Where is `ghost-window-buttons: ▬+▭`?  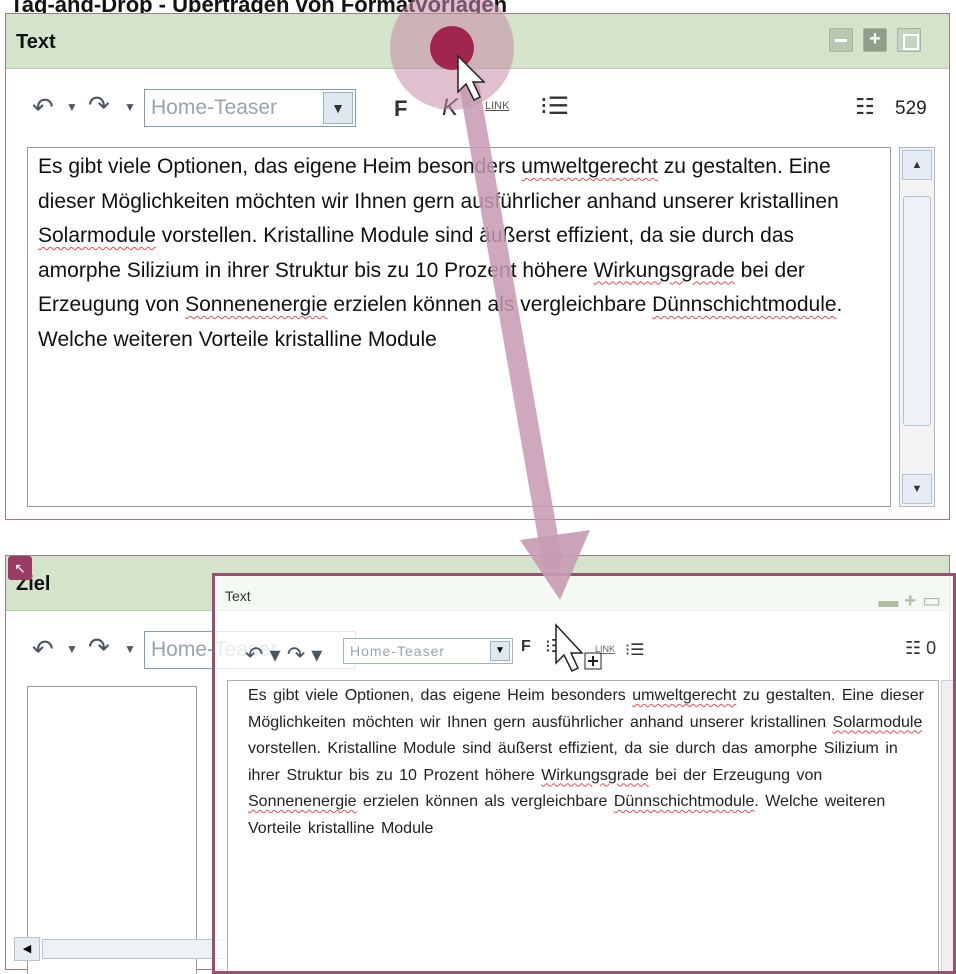 ghost-window-buttons: ▬+▭ is located at coordinates (912, 601).